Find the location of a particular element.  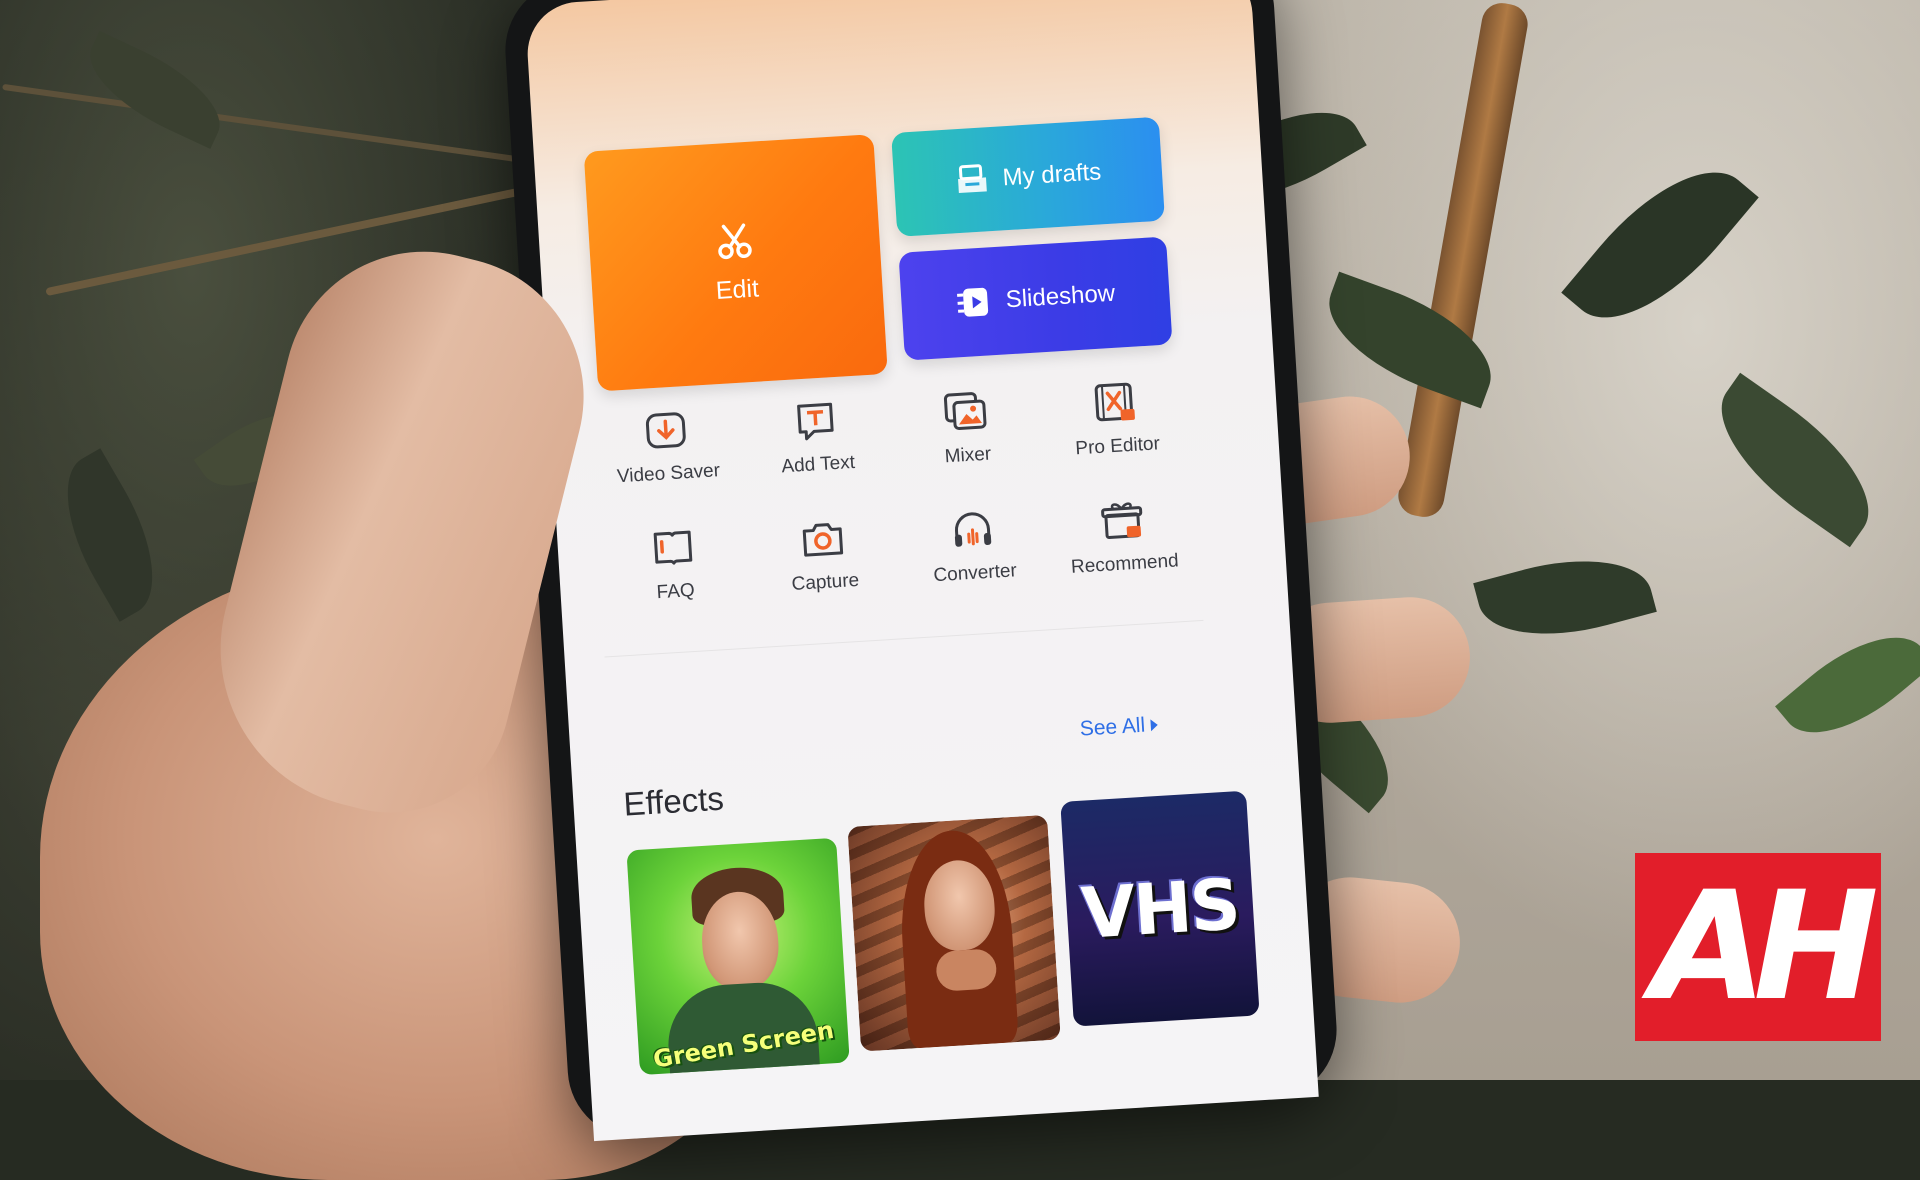

edit-button: Edit is located at coordinates (736, 262).